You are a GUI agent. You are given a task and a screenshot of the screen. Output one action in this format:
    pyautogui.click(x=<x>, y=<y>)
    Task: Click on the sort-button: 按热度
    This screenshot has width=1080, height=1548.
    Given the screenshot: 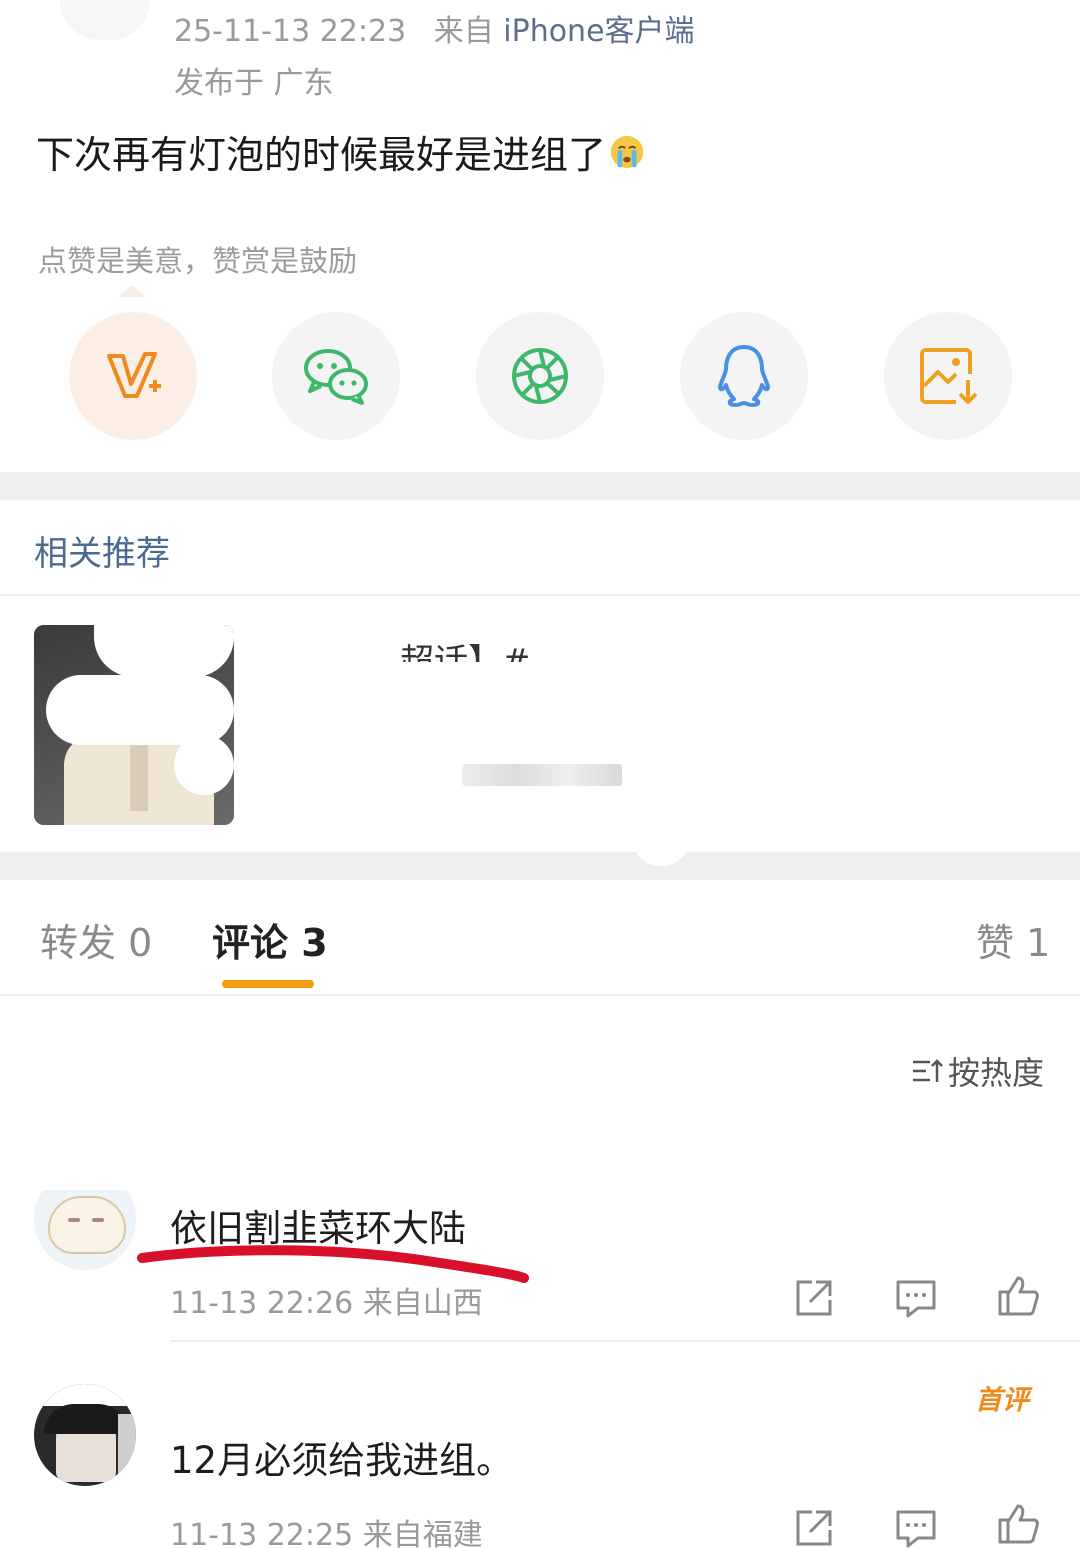 What is the action you would take?
    pyautogui.click(x=977, y=1071)
    